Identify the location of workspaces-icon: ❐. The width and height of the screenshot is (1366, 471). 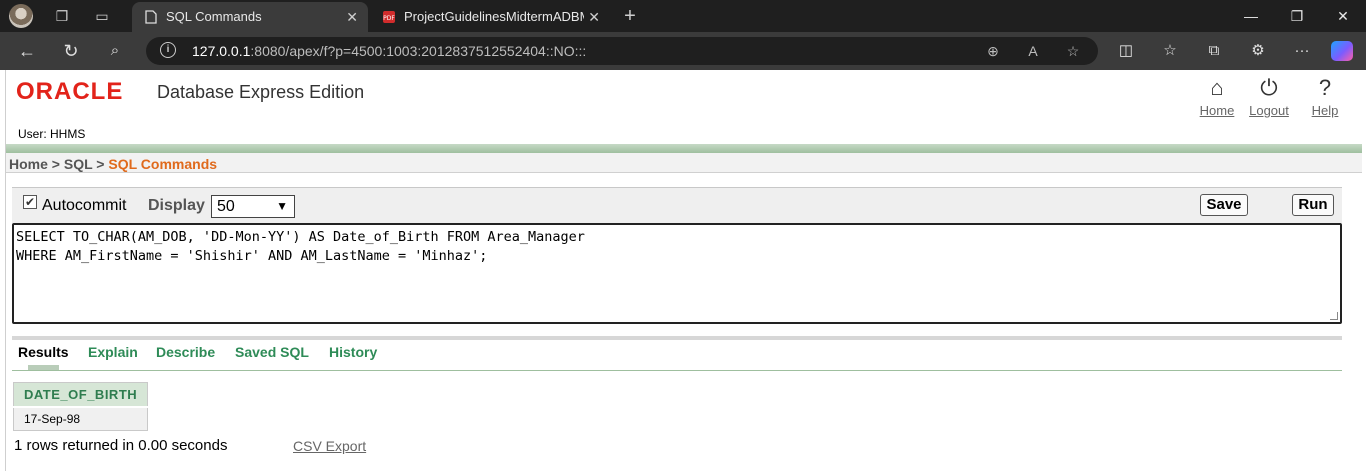
(62, 16).